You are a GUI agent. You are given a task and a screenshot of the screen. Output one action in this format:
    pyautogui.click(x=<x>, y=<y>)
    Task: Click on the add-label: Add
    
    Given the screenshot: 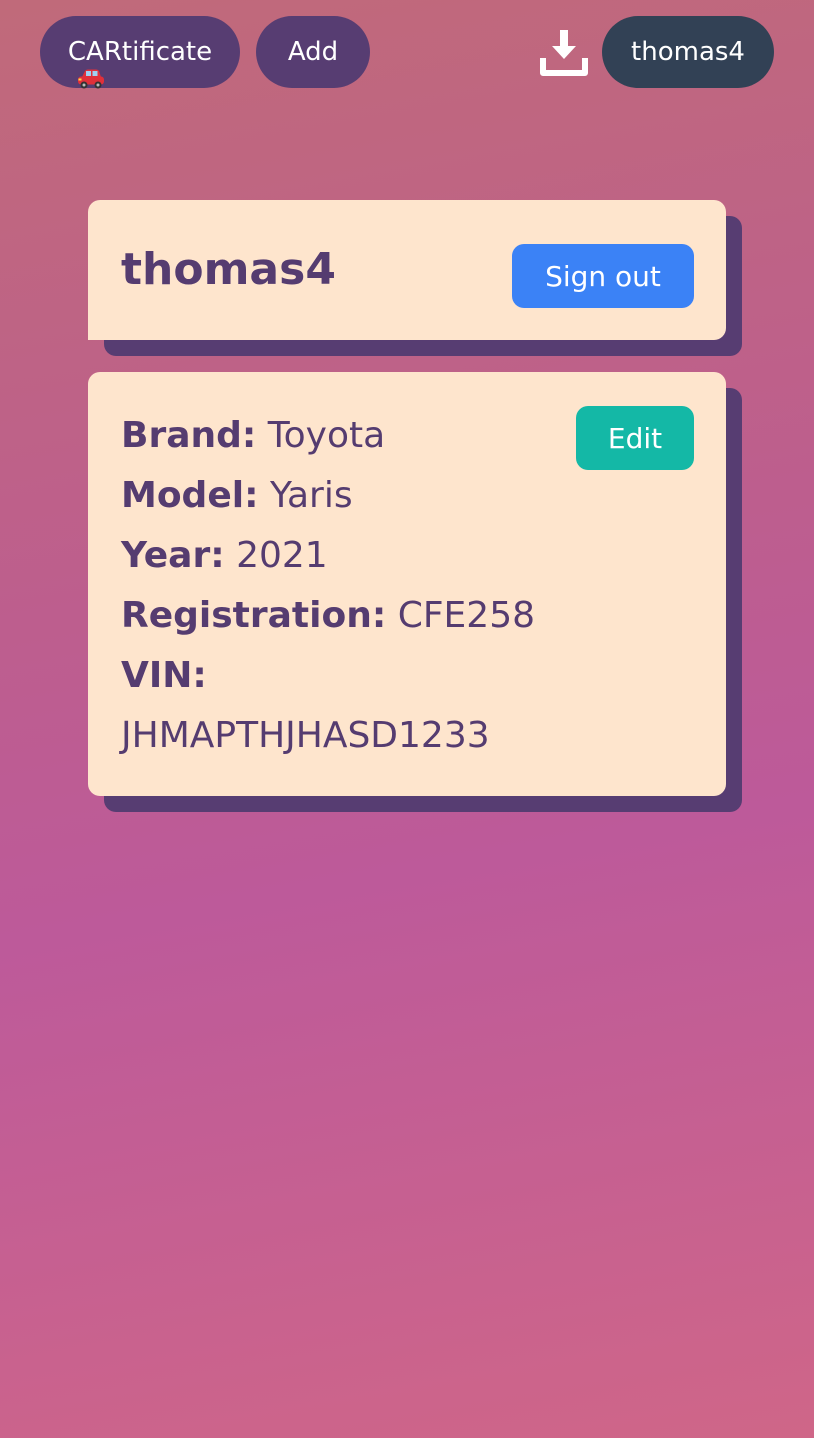 What is the action you would take?
    pyautogui.click(x=313, y=52)
    